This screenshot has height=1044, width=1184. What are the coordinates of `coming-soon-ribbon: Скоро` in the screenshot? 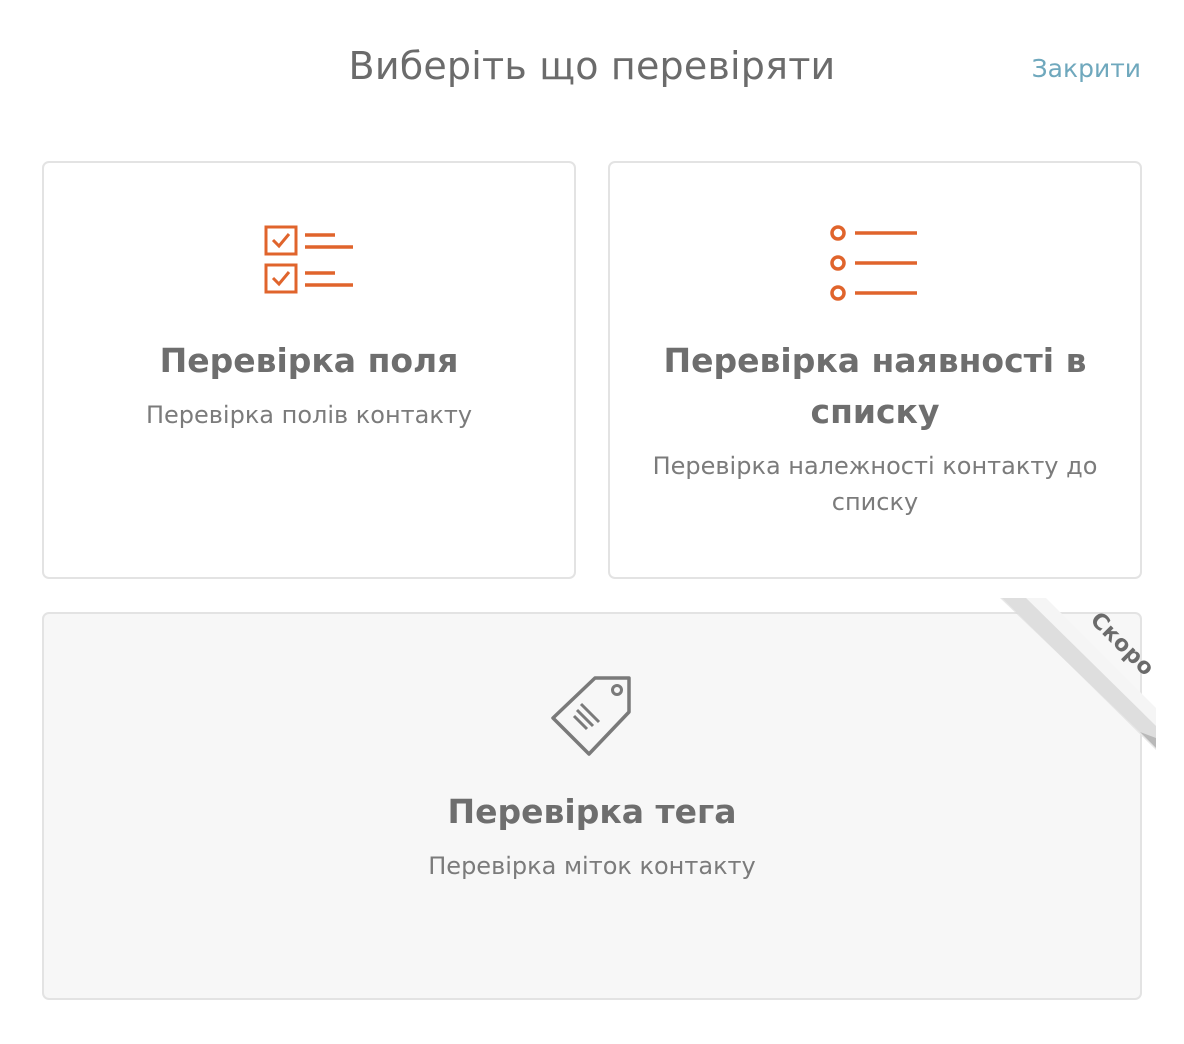 It's located at (1079, 676).